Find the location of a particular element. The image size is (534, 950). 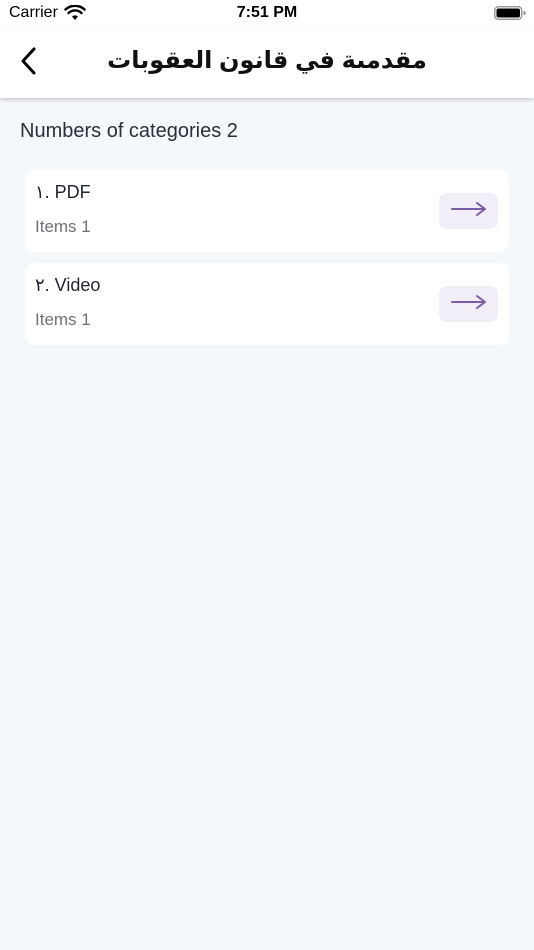

status-bar: Carrier 7:51 PM is located at coordinates (267, 14).